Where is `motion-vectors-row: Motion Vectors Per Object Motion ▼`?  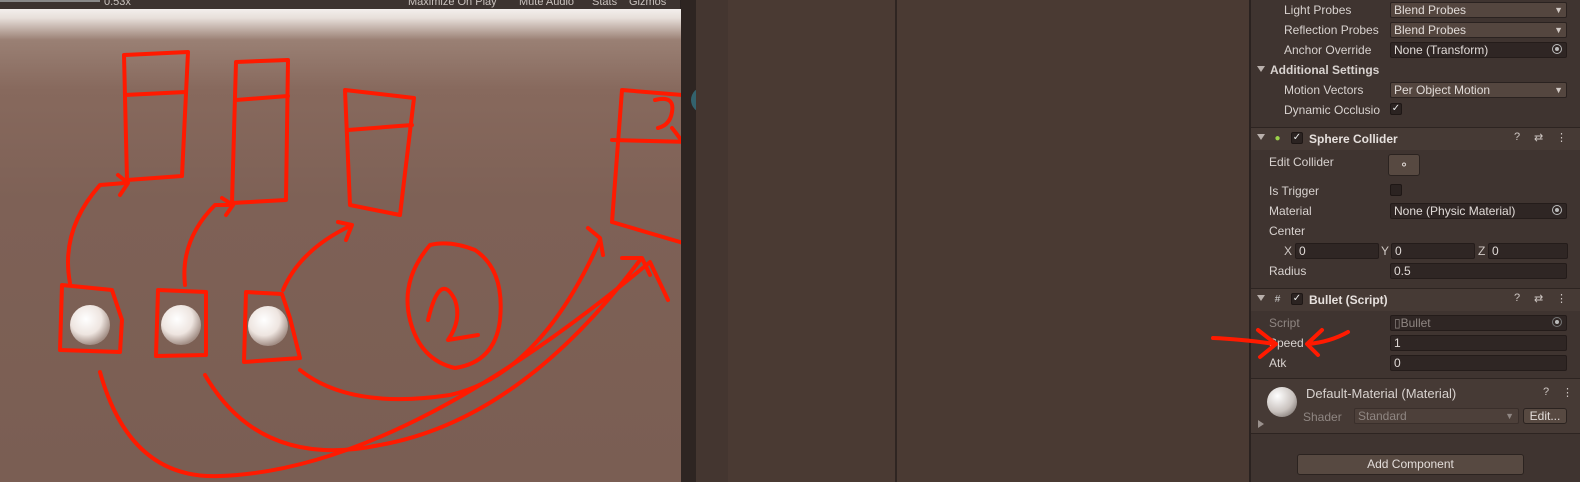
motion-vectors-row: Motion Vectors Per Object Motion ▼ is located at coordinates (1415, 90).